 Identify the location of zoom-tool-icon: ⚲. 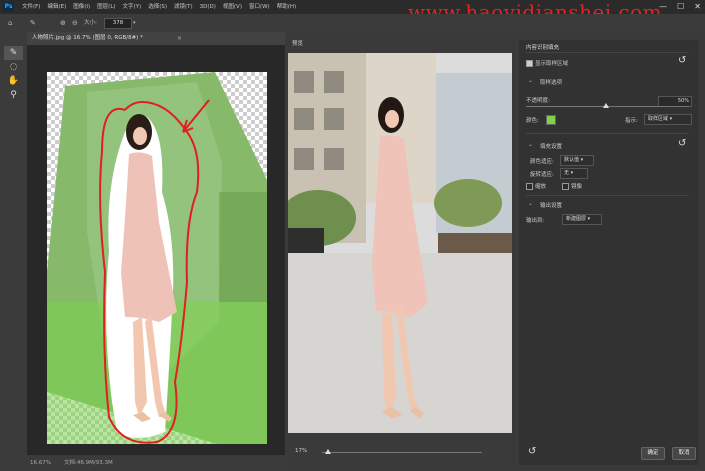
(13, 95).